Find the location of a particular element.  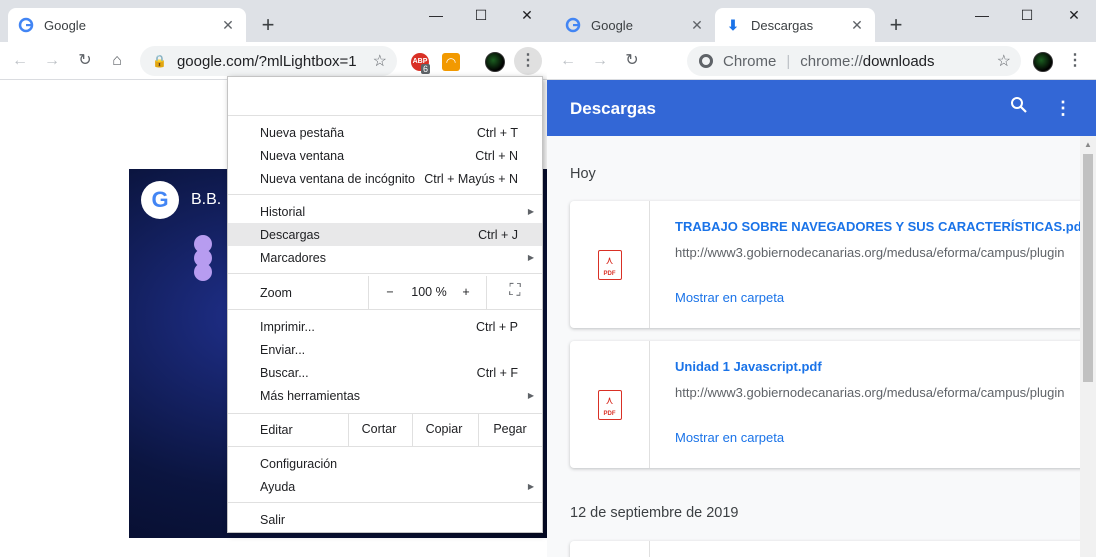

download-favicon-icon: ⬇ is located at coordinates (733, 24).